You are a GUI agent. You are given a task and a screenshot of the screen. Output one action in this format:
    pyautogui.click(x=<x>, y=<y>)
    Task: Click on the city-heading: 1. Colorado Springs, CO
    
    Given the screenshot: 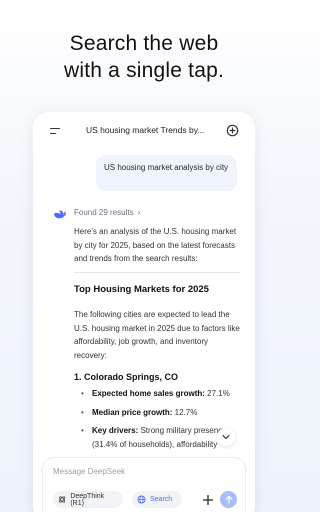 What is the action you would take?
    pyautogui.click(x=126, y=377)
    